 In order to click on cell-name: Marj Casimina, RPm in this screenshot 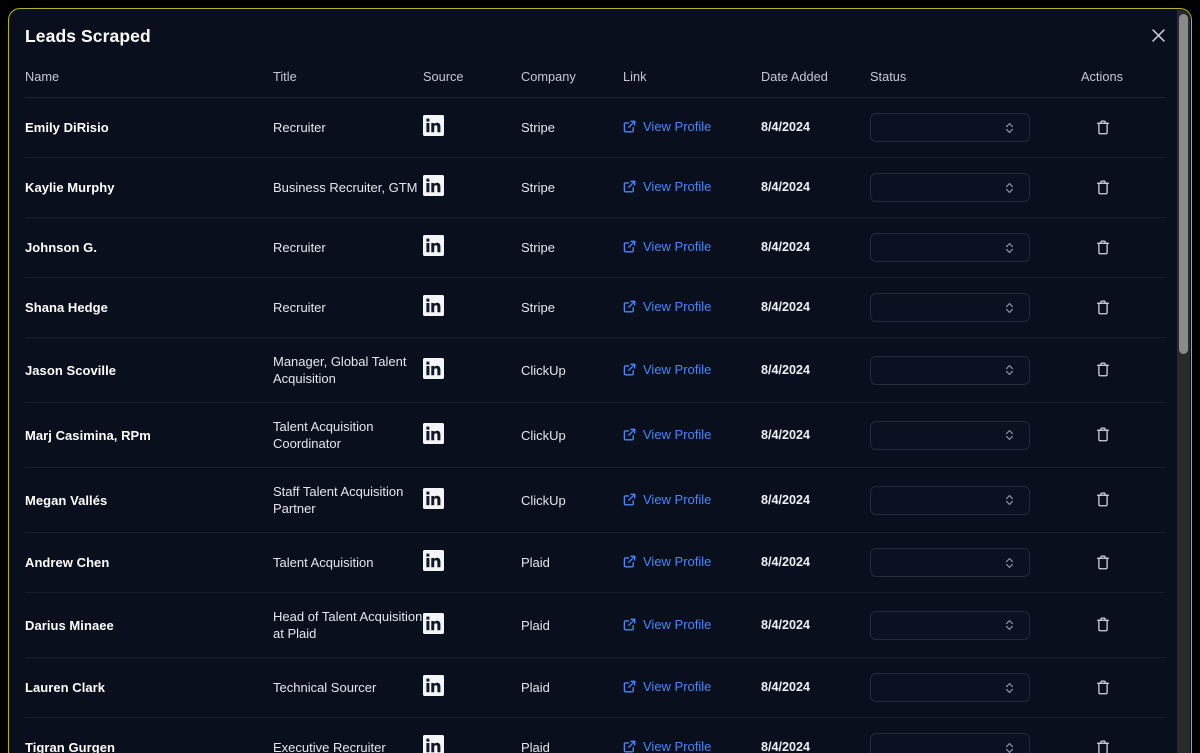, I will do `click(149, 435)`.